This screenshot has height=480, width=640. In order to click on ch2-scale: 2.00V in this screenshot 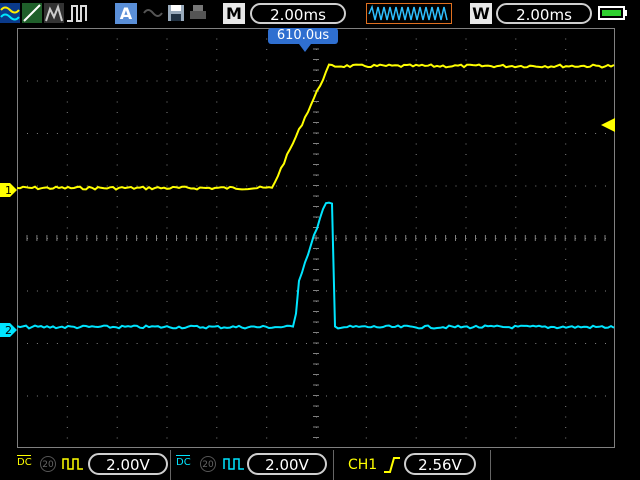, I will do `click(287, 464)`.